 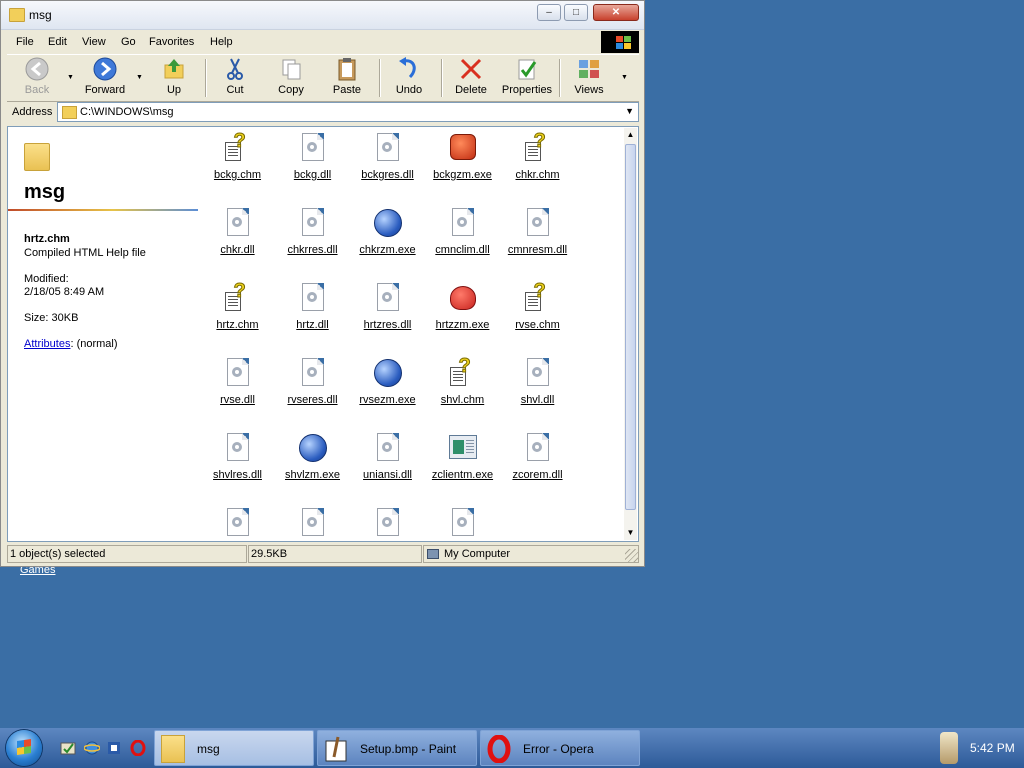 I want to click on file-item: chkr.dll, so click(x=237, y=234).